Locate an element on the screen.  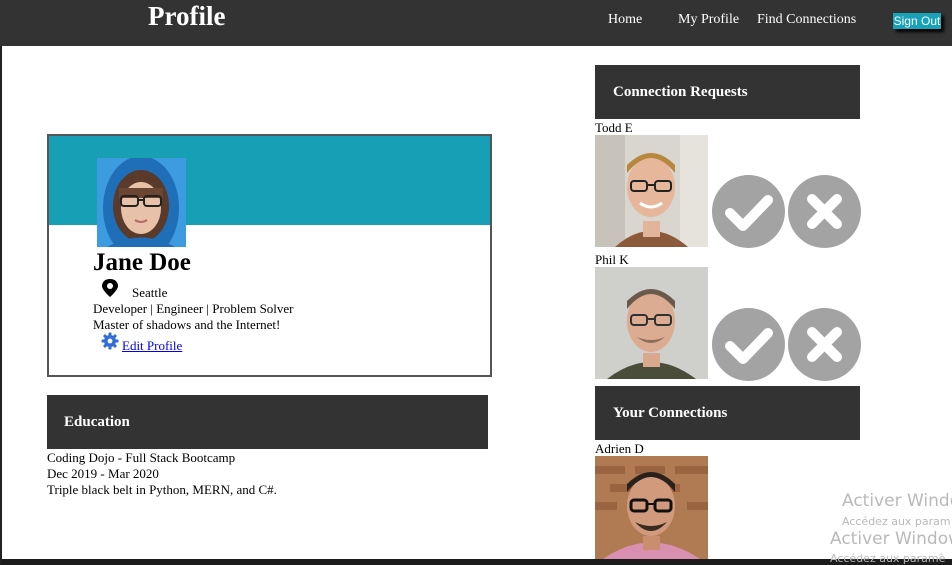
request-name: Phil K is located at coordinates (612, 259).